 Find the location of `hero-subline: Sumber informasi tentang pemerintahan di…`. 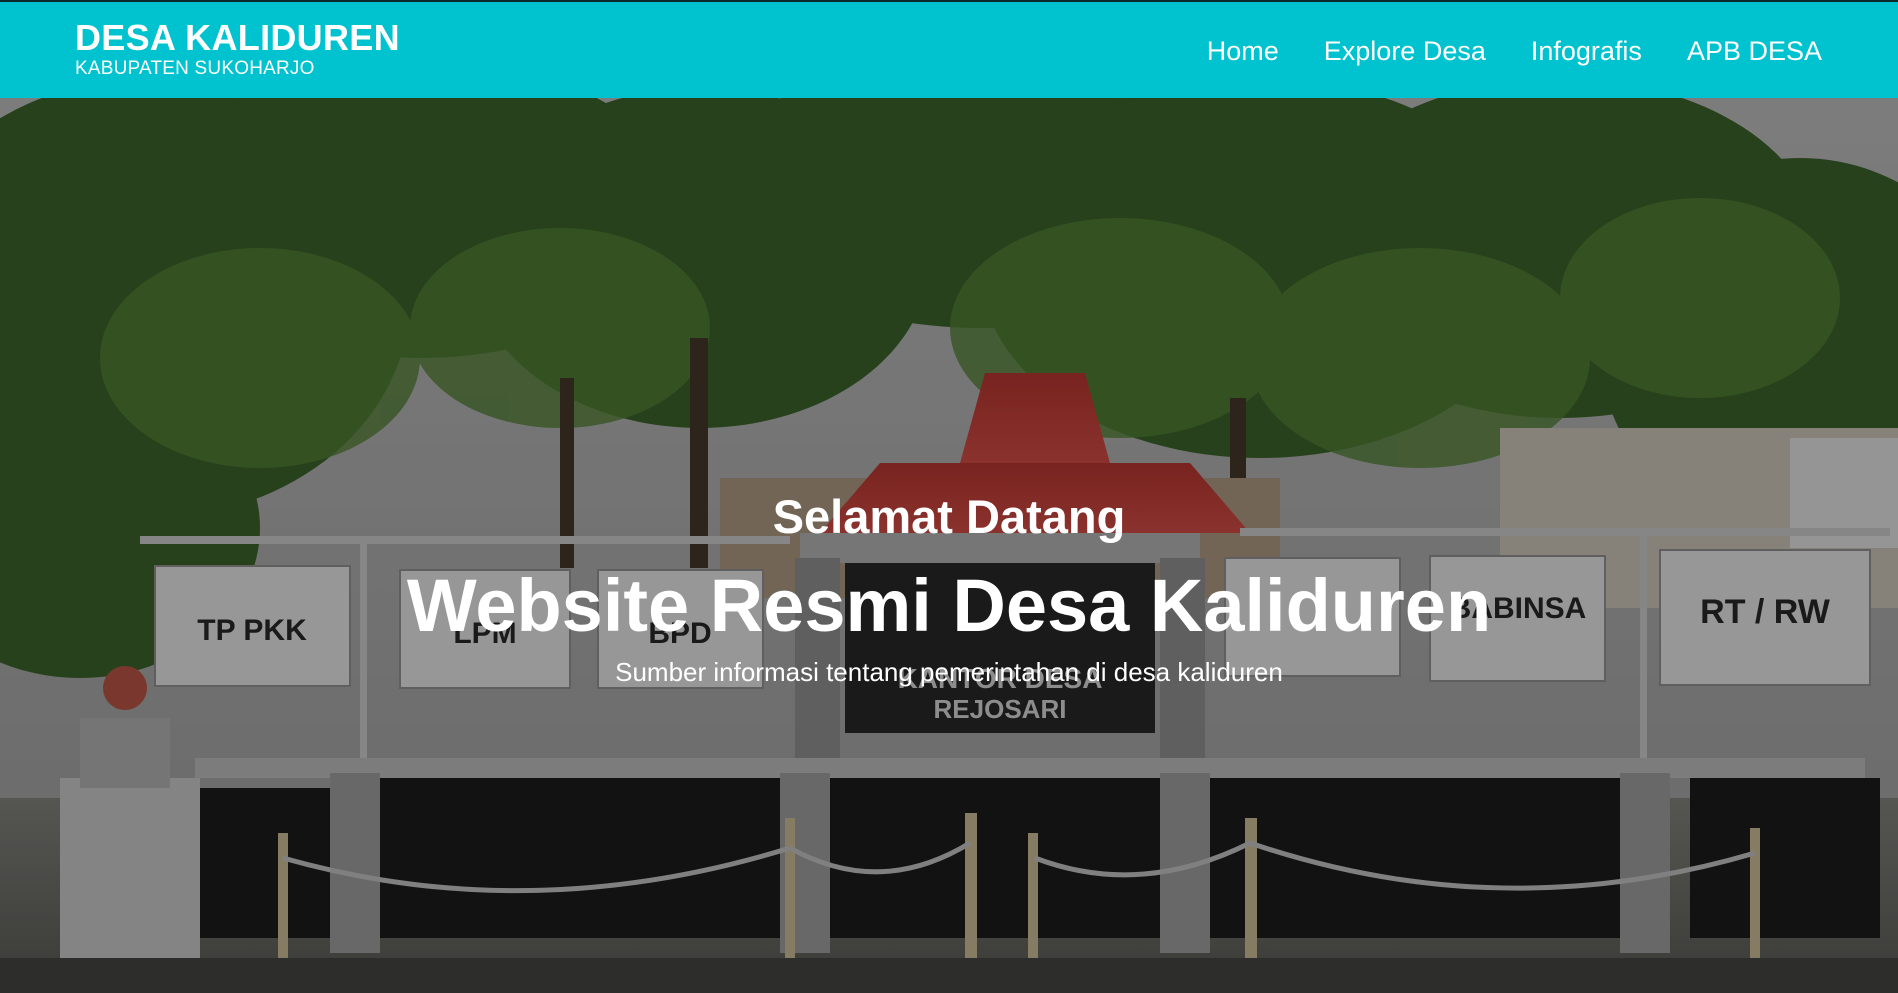

hero-subline: Sumber informasi tentang pemerintahan di… is located at coordinates (949, 672).